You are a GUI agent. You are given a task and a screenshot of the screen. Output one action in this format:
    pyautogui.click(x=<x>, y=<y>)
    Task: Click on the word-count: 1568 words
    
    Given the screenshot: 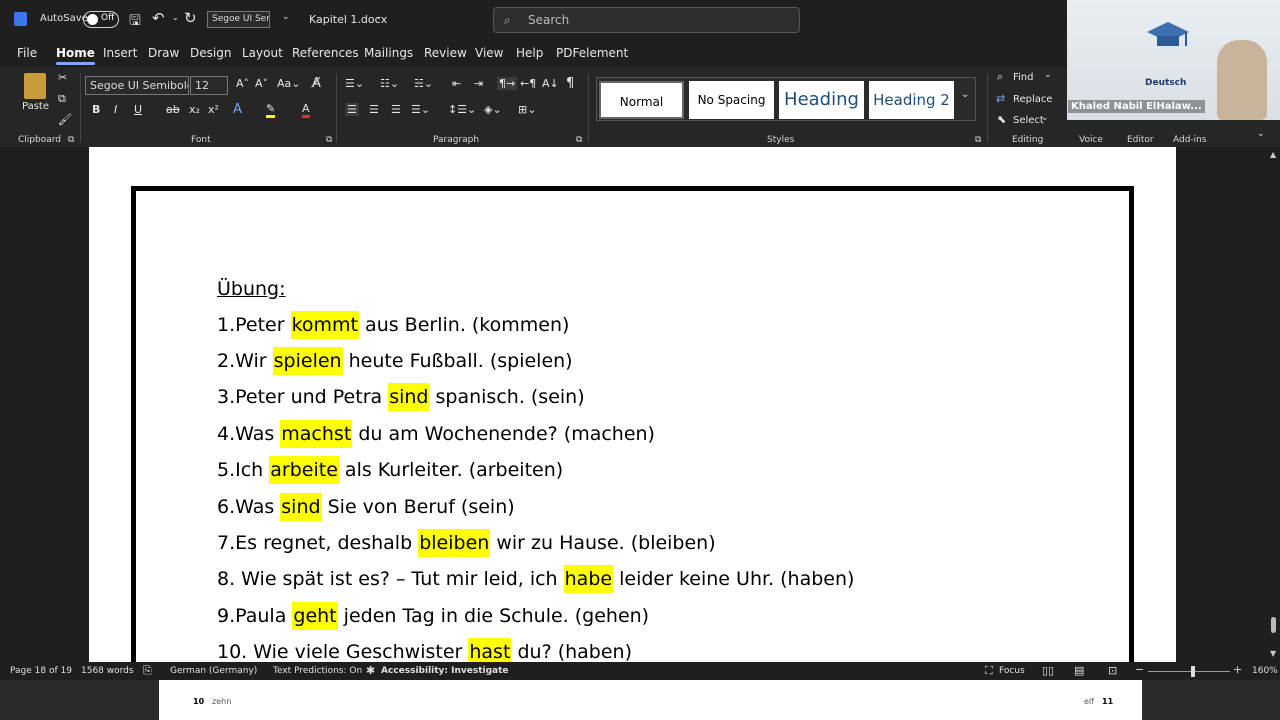 What is the action you would take?
    pyautogui.click(x=107, y=671)
    